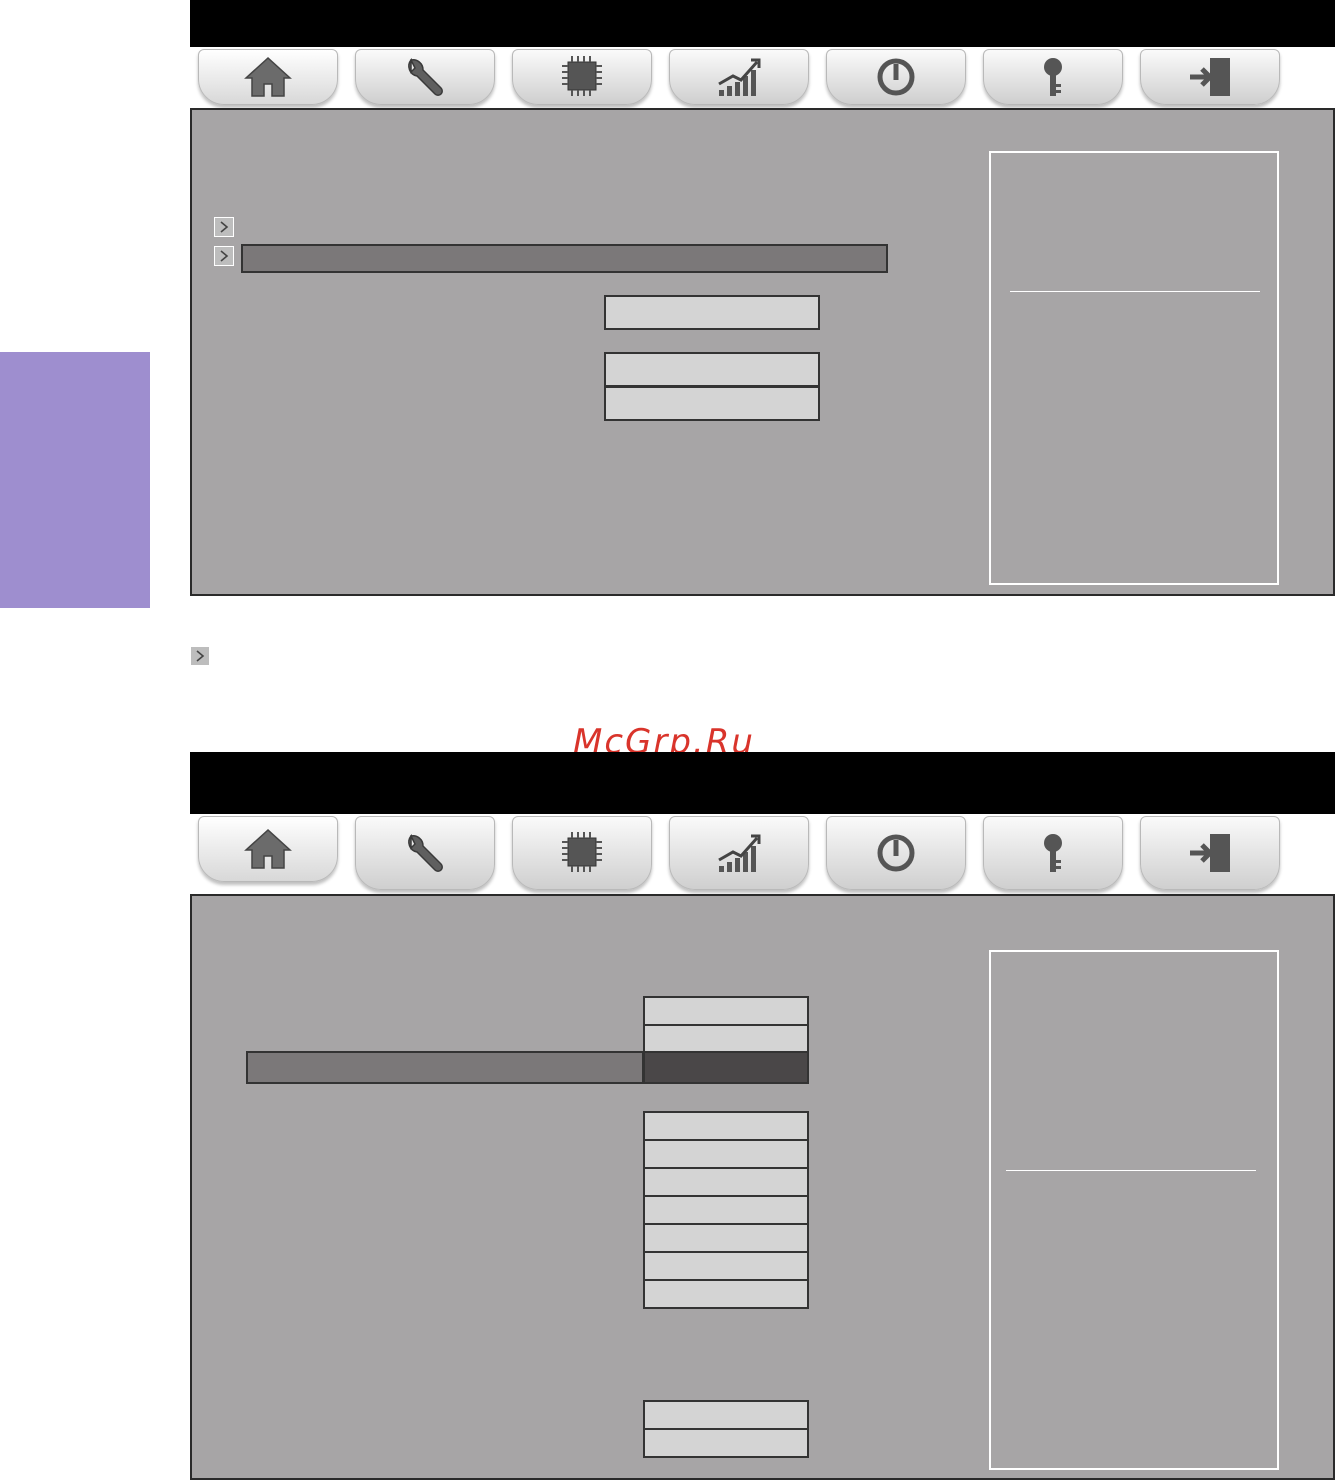 This screenshot has width=1335, height=1480. Describe the element at coordinates (726, 1067) in the screenshot. I see `selected-value-box` at that location.